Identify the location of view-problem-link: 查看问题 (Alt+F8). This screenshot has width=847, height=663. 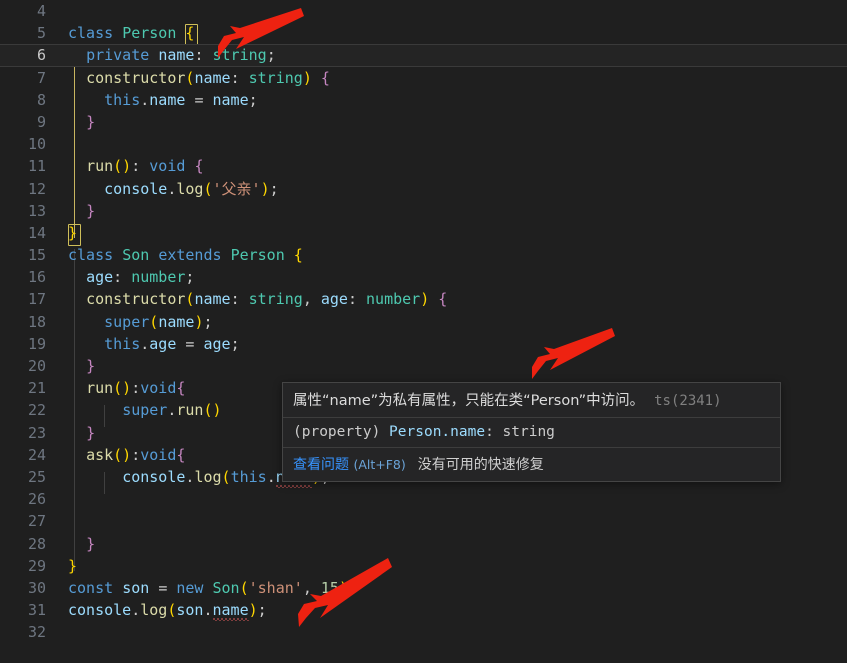
(349, 464).